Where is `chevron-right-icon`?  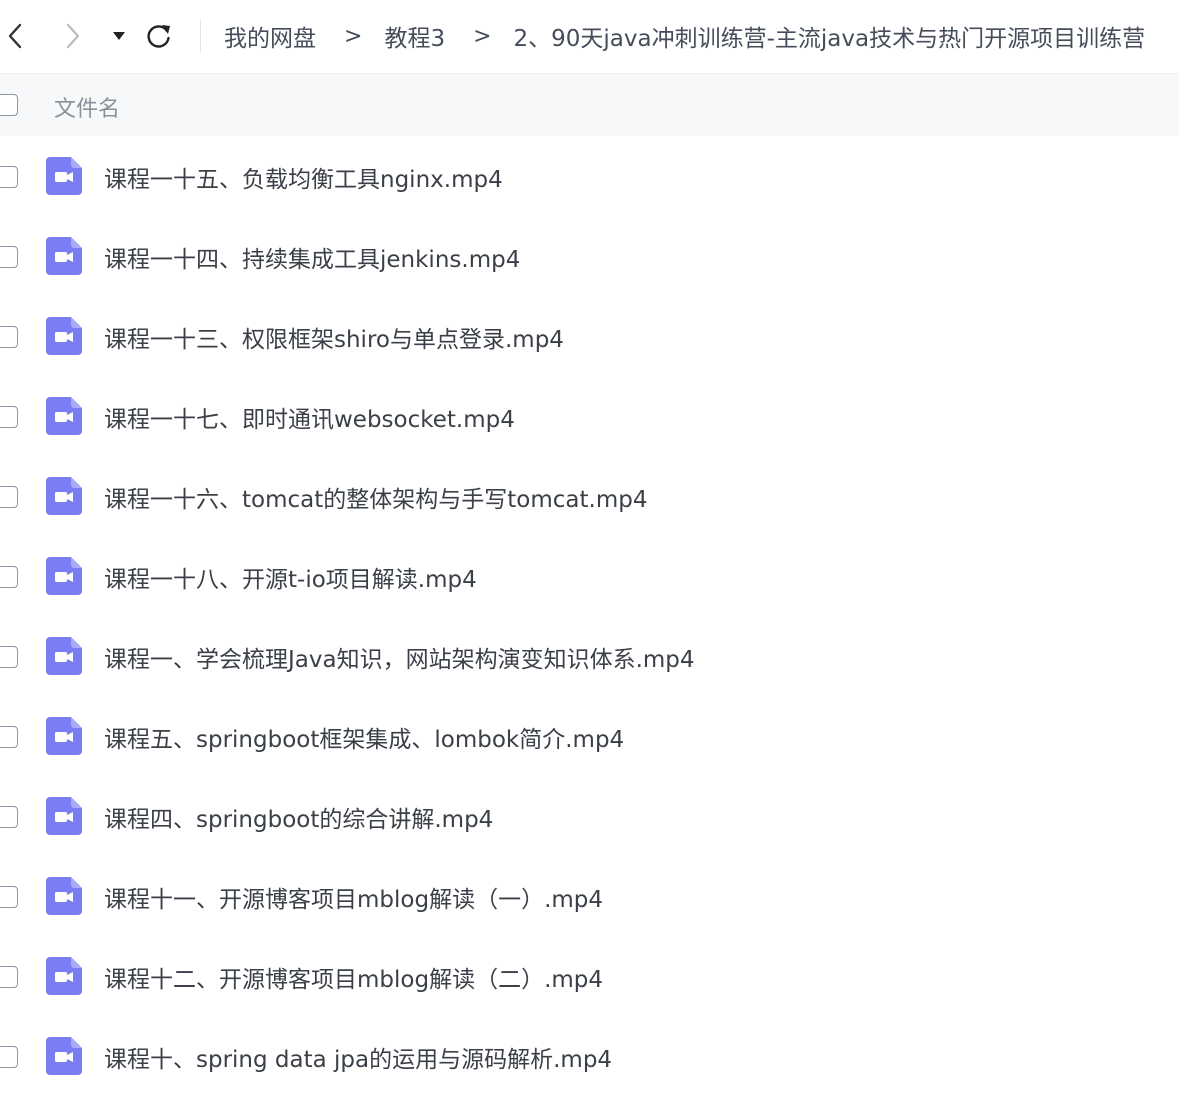 chevron-right-icon is located at coordinates (73, 36).